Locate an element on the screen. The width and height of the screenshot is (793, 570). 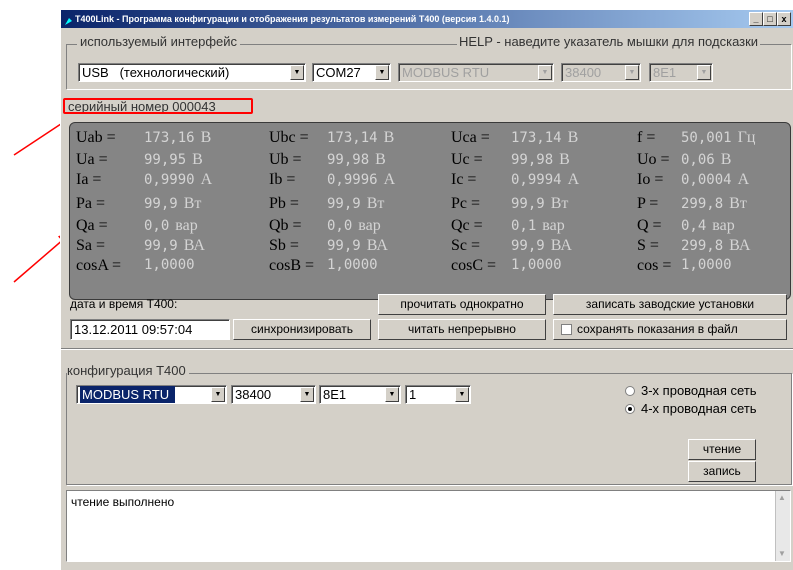
measurement-number: 0,4 is located at coordinates (694, 226).